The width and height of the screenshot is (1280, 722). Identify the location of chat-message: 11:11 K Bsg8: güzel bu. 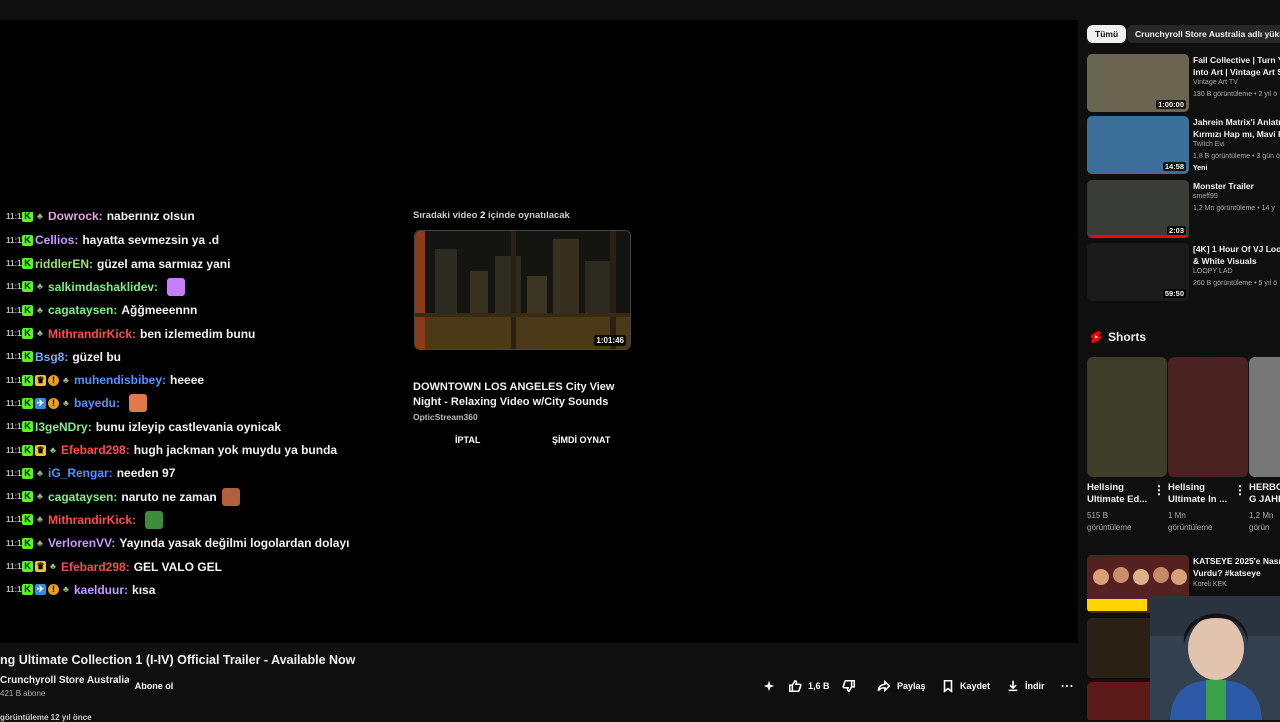
(63, 357).